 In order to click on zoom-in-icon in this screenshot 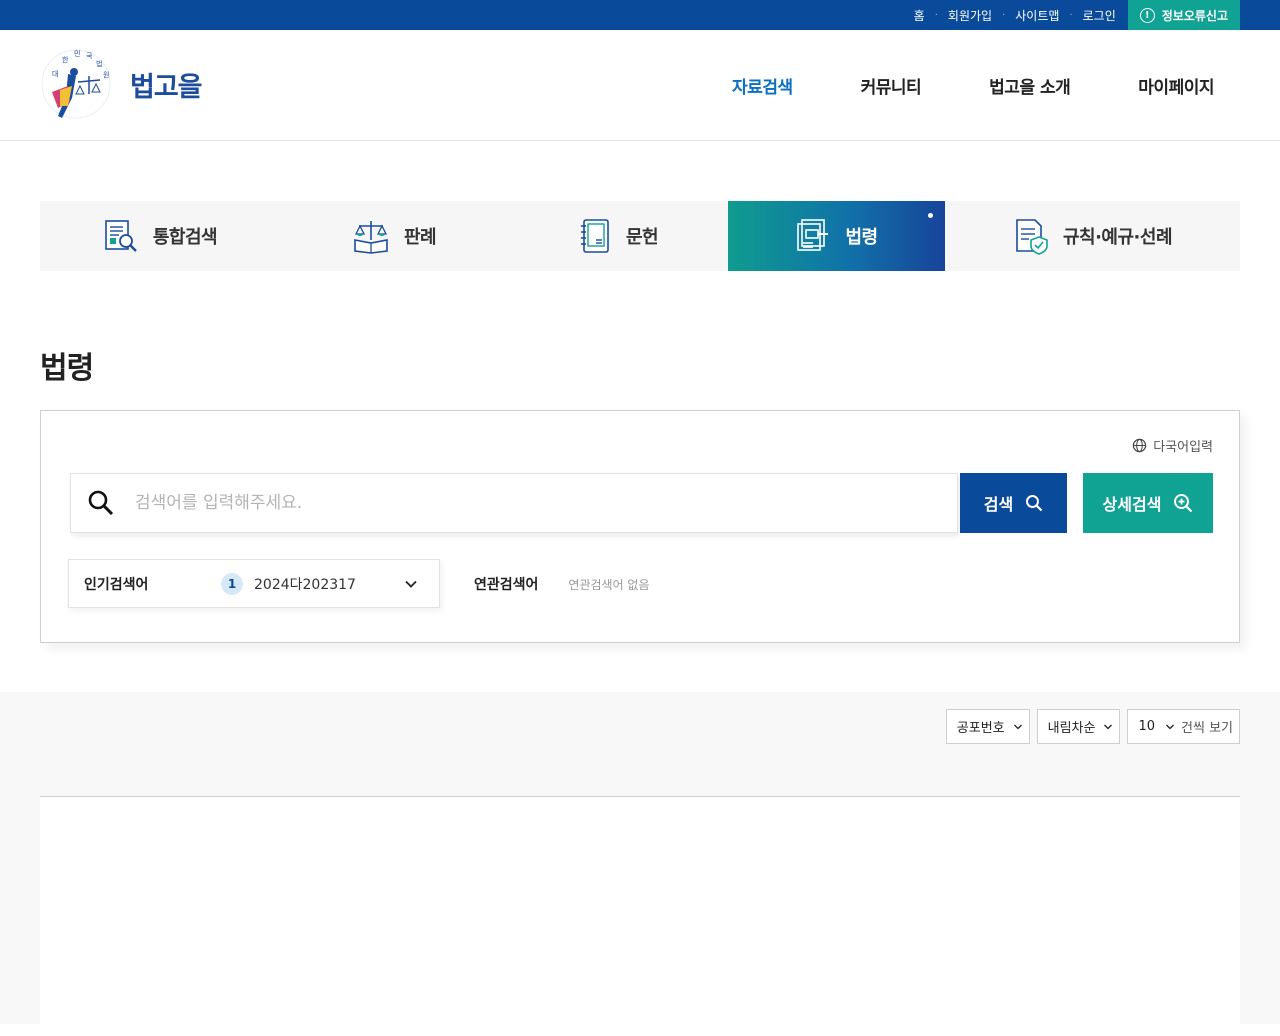, I will do `click(1183, 503)`.